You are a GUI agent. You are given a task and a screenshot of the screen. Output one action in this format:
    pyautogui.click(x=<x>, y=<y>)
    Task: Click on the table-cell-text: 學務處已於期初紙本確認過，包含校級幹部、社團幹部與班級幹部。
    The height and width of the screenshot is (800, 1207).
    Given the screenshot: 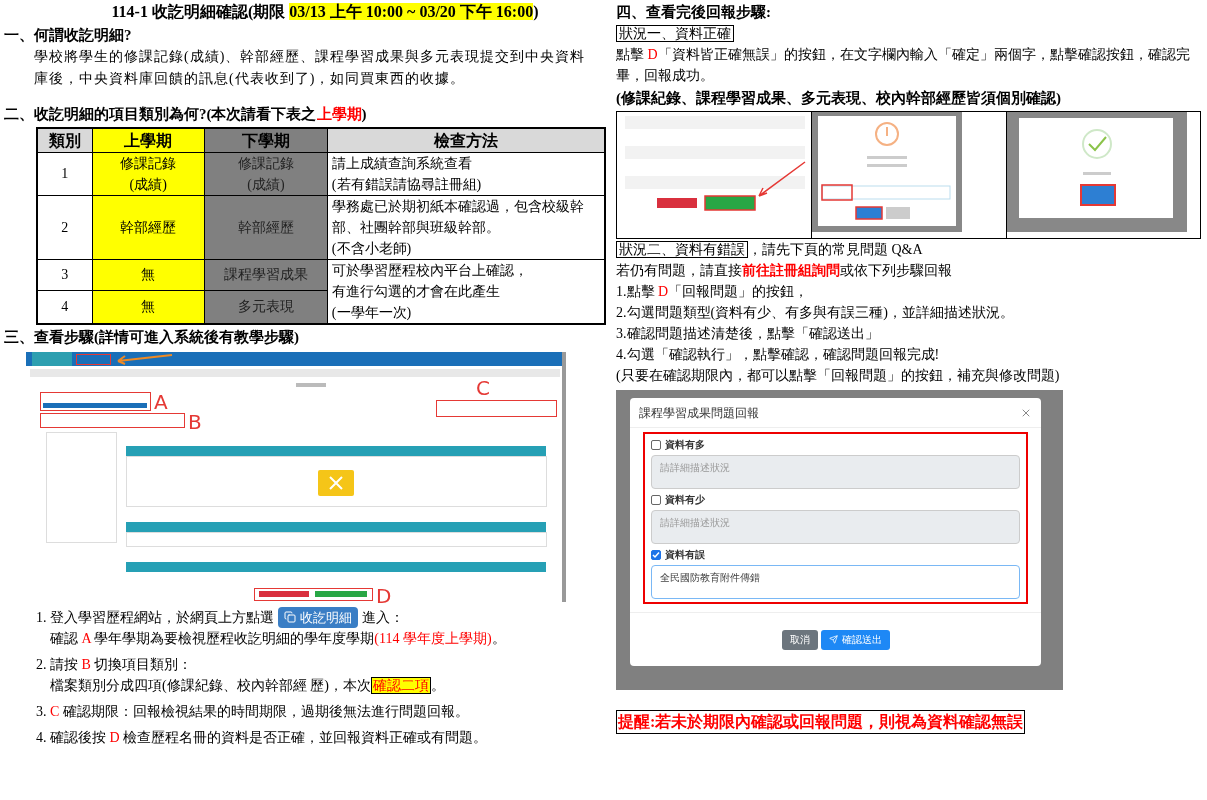 What is the action you would take?
    pyautogui.click(x=458, y=217)
    